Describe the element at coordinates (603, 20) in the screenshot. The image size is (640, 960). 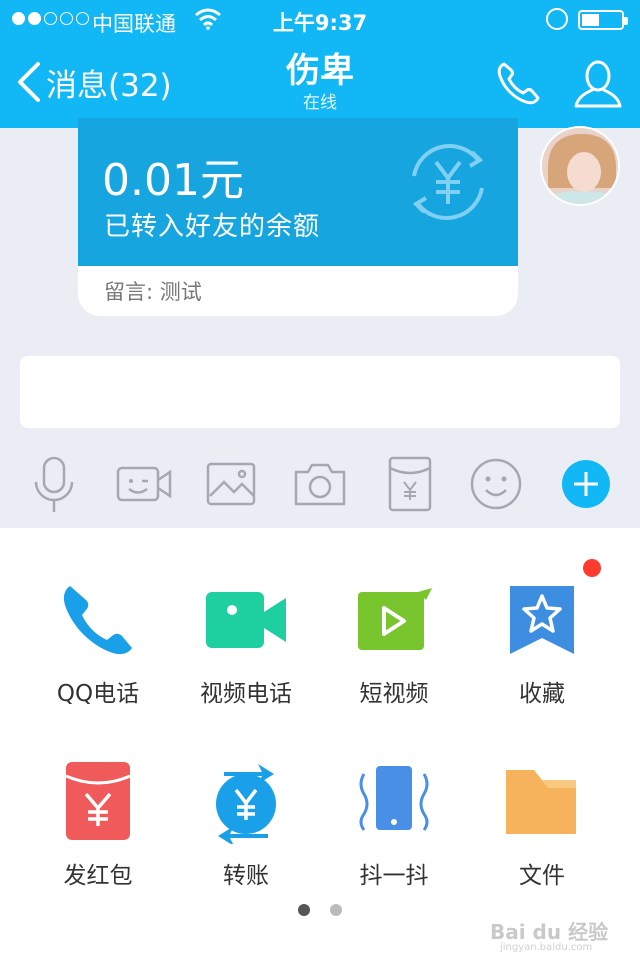
I see `battery-icon` at that location.